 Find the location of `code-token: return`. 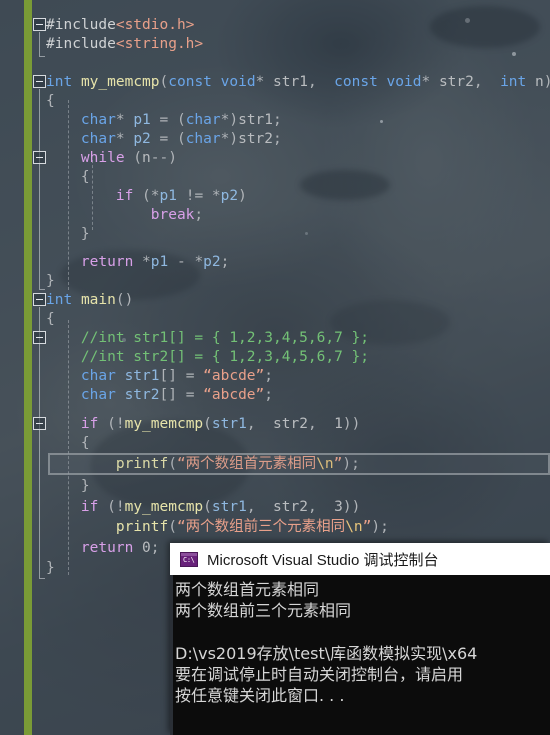

code-token: return is located at coordinates (90, 548).